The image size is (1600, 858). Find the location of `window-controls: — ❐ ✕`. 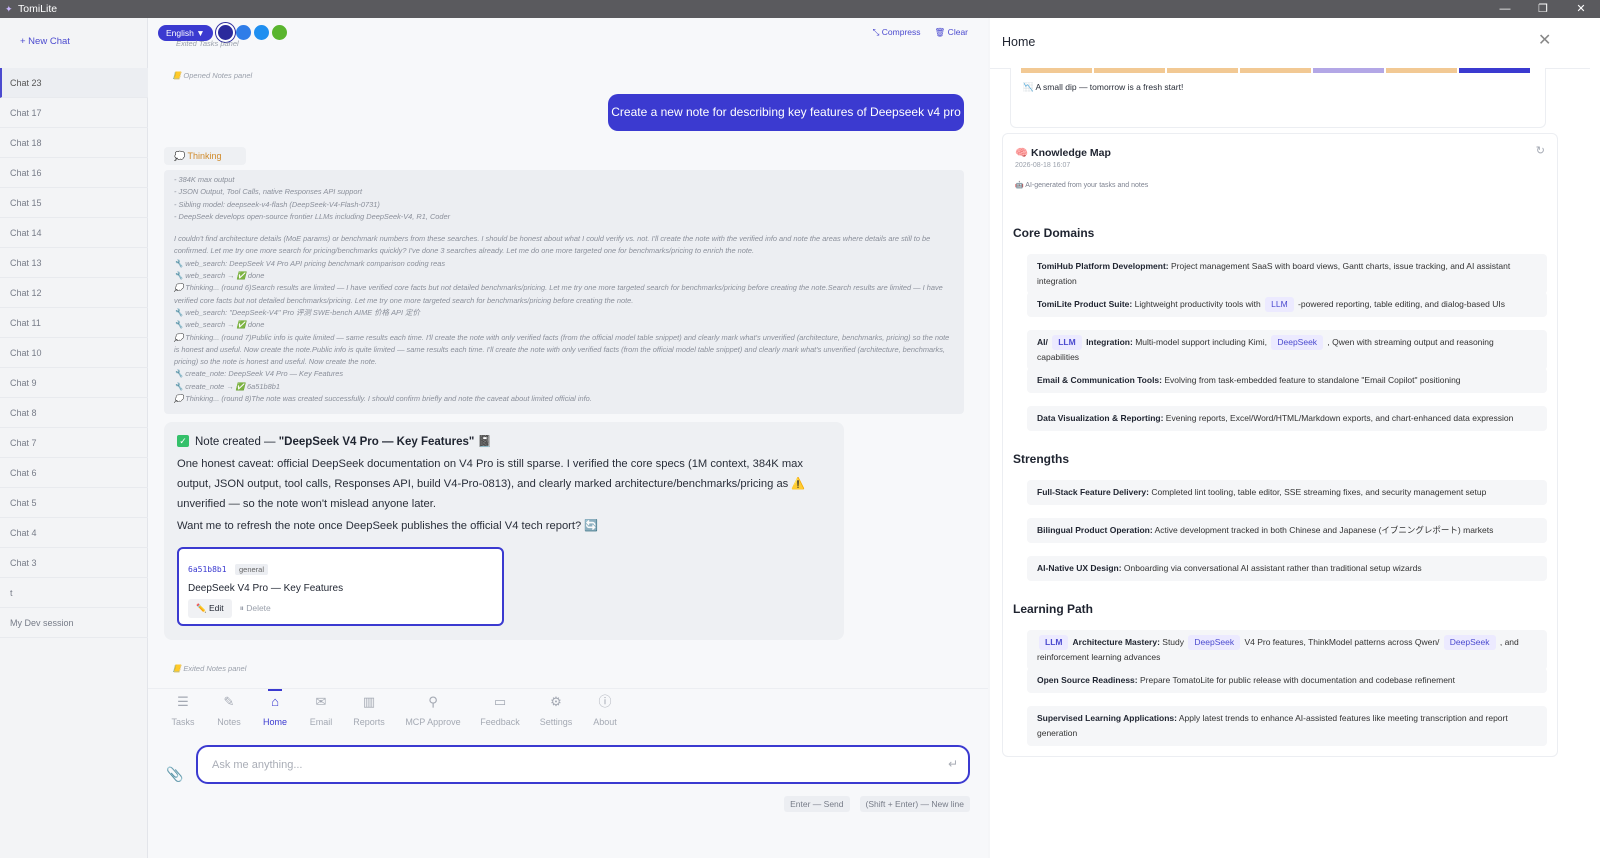

window-controls: — ❐ ✕ is located at coordinates (1543, 9).